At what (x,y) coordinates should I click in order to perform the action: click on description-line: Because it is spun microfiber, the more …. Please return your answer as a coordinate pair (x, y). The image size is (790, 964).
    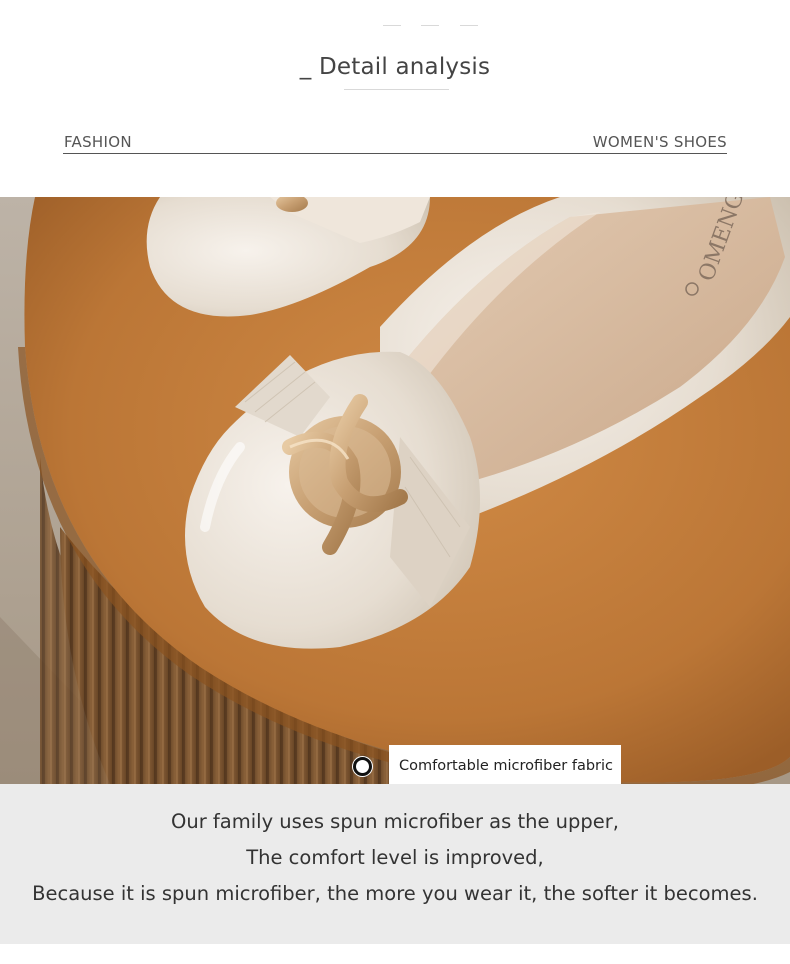
    Looking at the image, I should click on (395, 893).